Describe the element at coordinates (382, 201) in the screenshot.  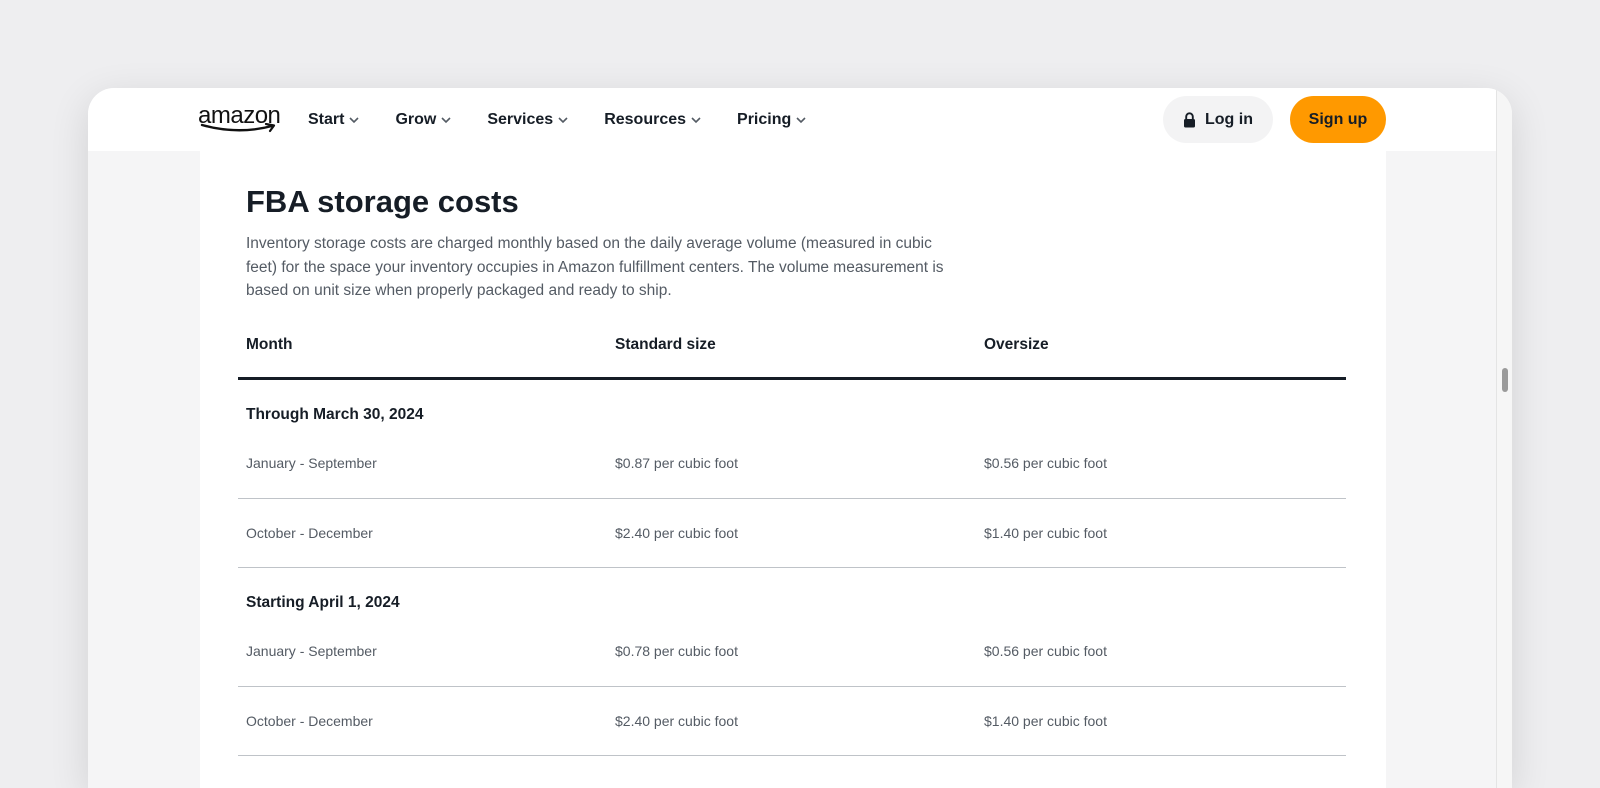
I see `page-title: FBA storage costs` at that location.